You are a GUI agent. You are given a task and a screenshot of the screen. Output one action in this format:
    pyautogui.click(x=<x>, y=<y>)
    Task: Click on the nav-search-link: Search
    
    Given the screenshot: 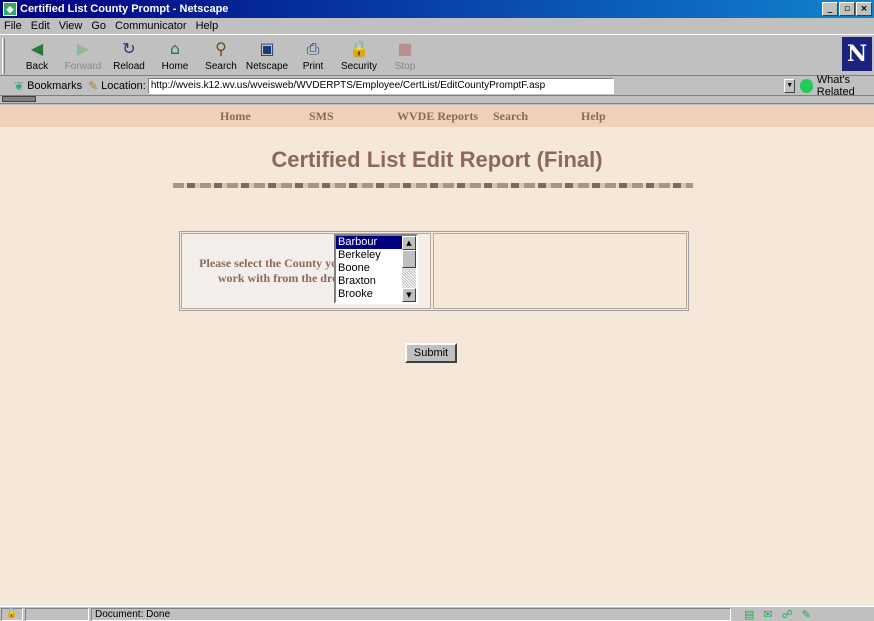 What is the action you would take?
    pyautogui.click(x=510, y=116)
    